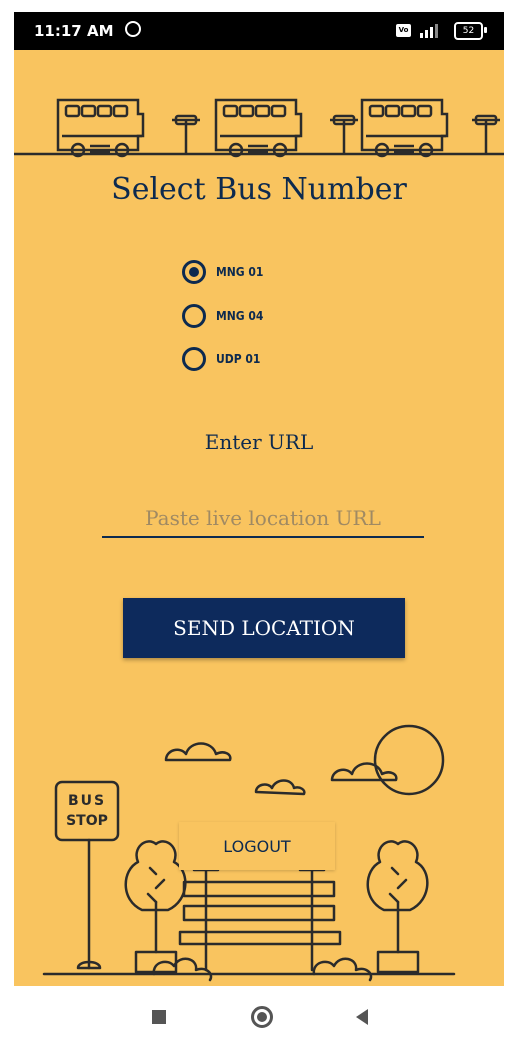 The height and width of the screenshot is (1045, 516). What do you see at coordinates (429, 31) in the screenshot?
I see `signal-icon` at bounding box center [429, 31].